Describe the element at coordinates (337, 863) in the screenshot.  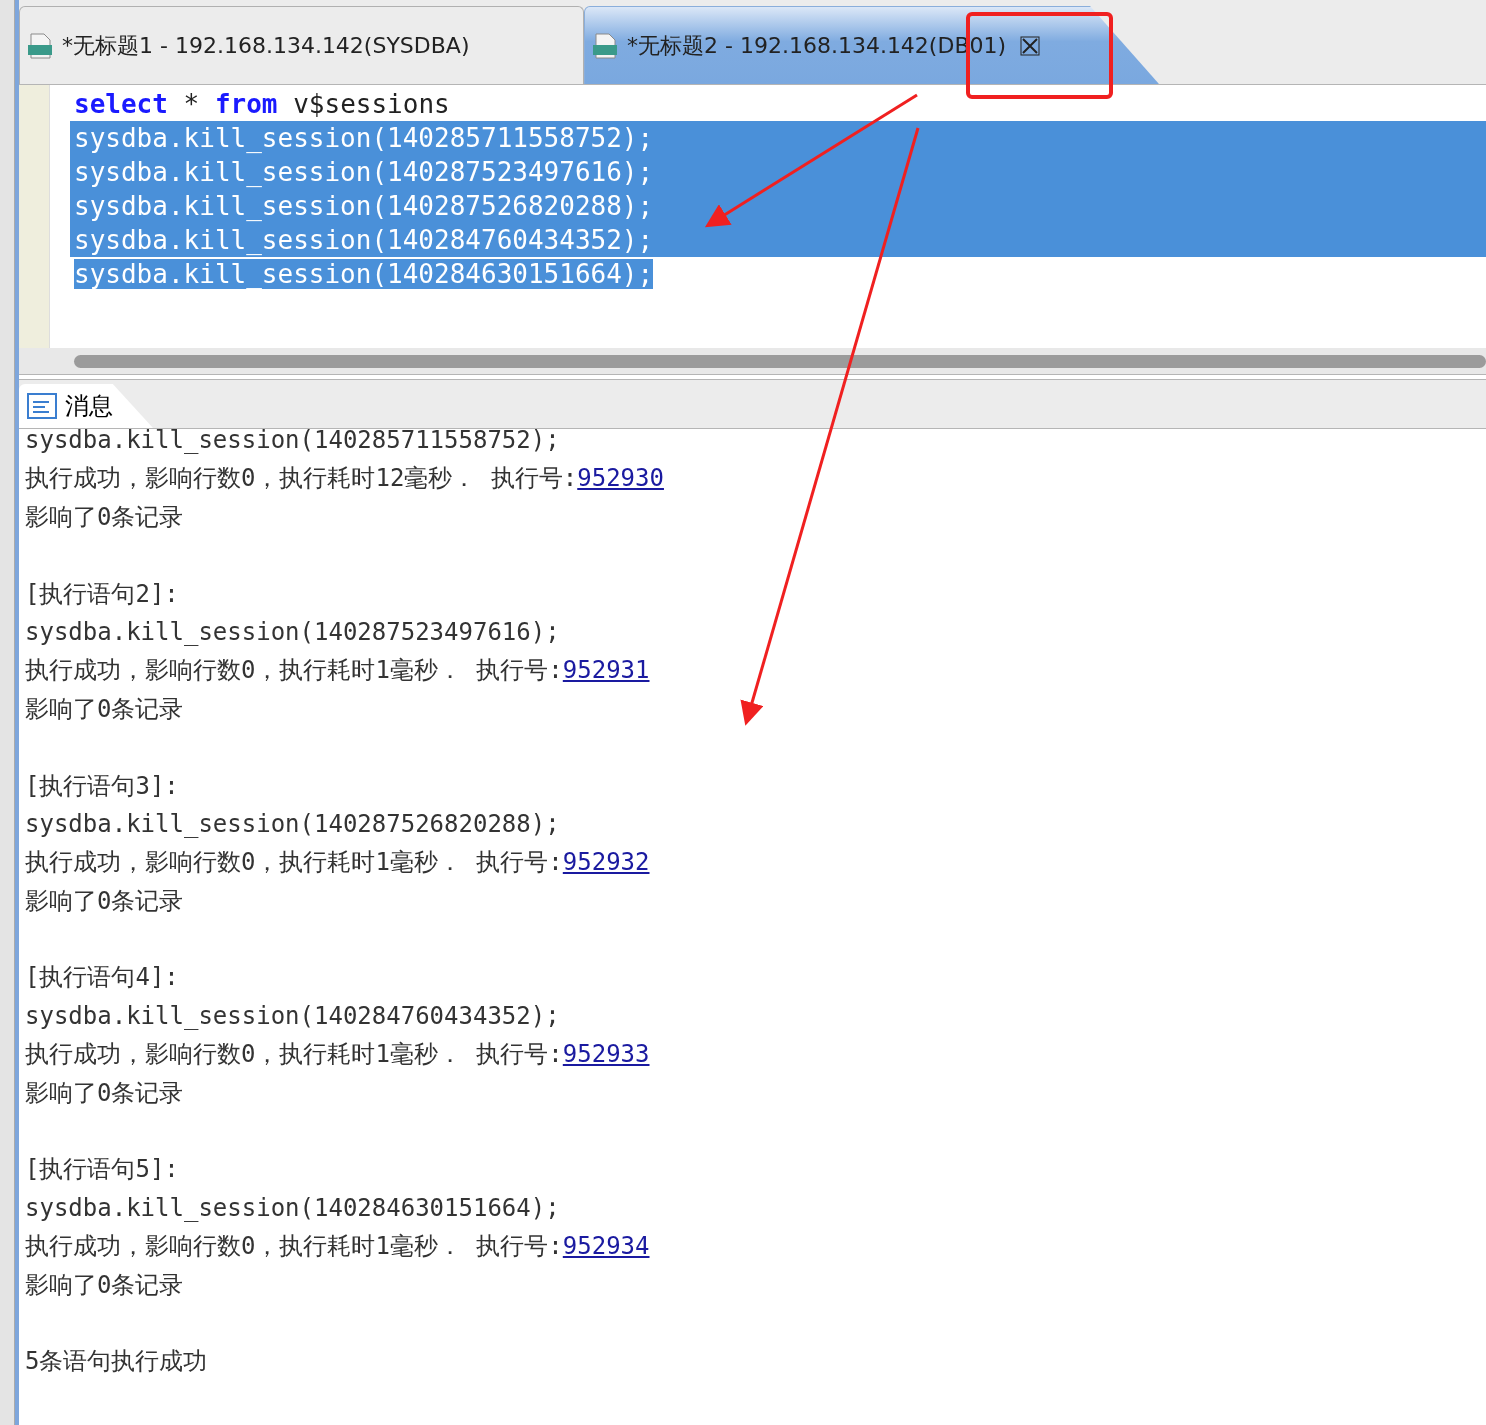
I see `result-message: 执行成功，影响行数0，执行耗时1毫秒． 执行号:952932` at that location.